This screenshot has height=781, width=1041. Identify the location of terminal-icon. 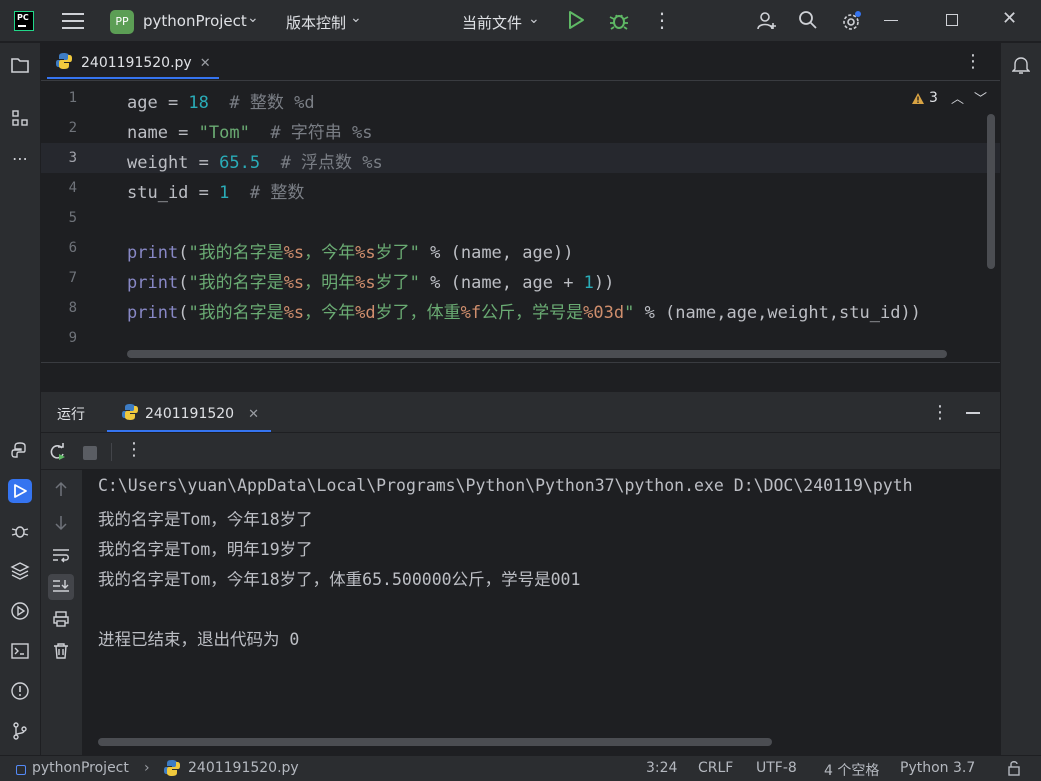
(20, 651).